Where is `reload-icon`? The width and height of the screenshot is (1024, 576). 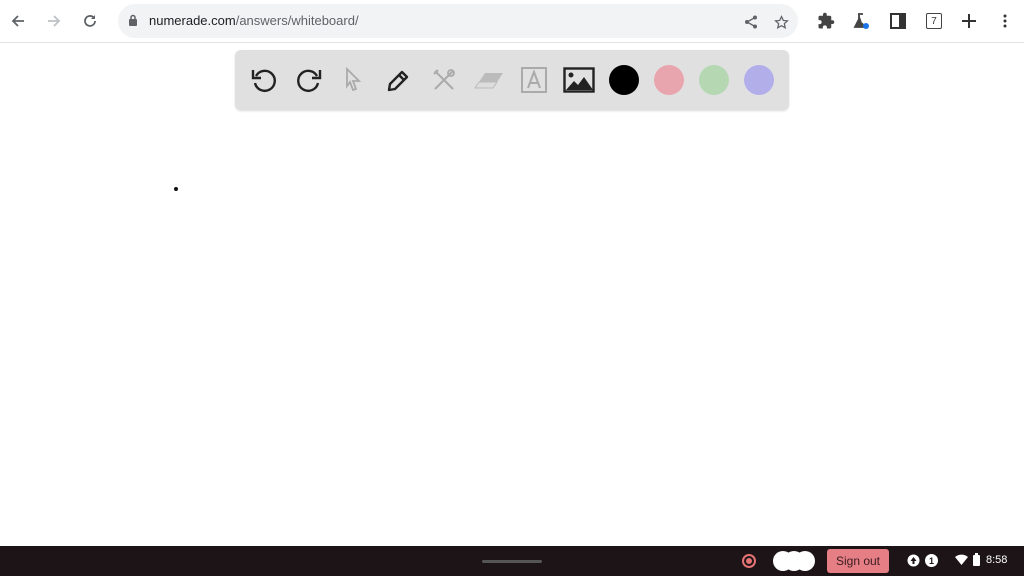 reload-icon is located at coordinates (90, 21).